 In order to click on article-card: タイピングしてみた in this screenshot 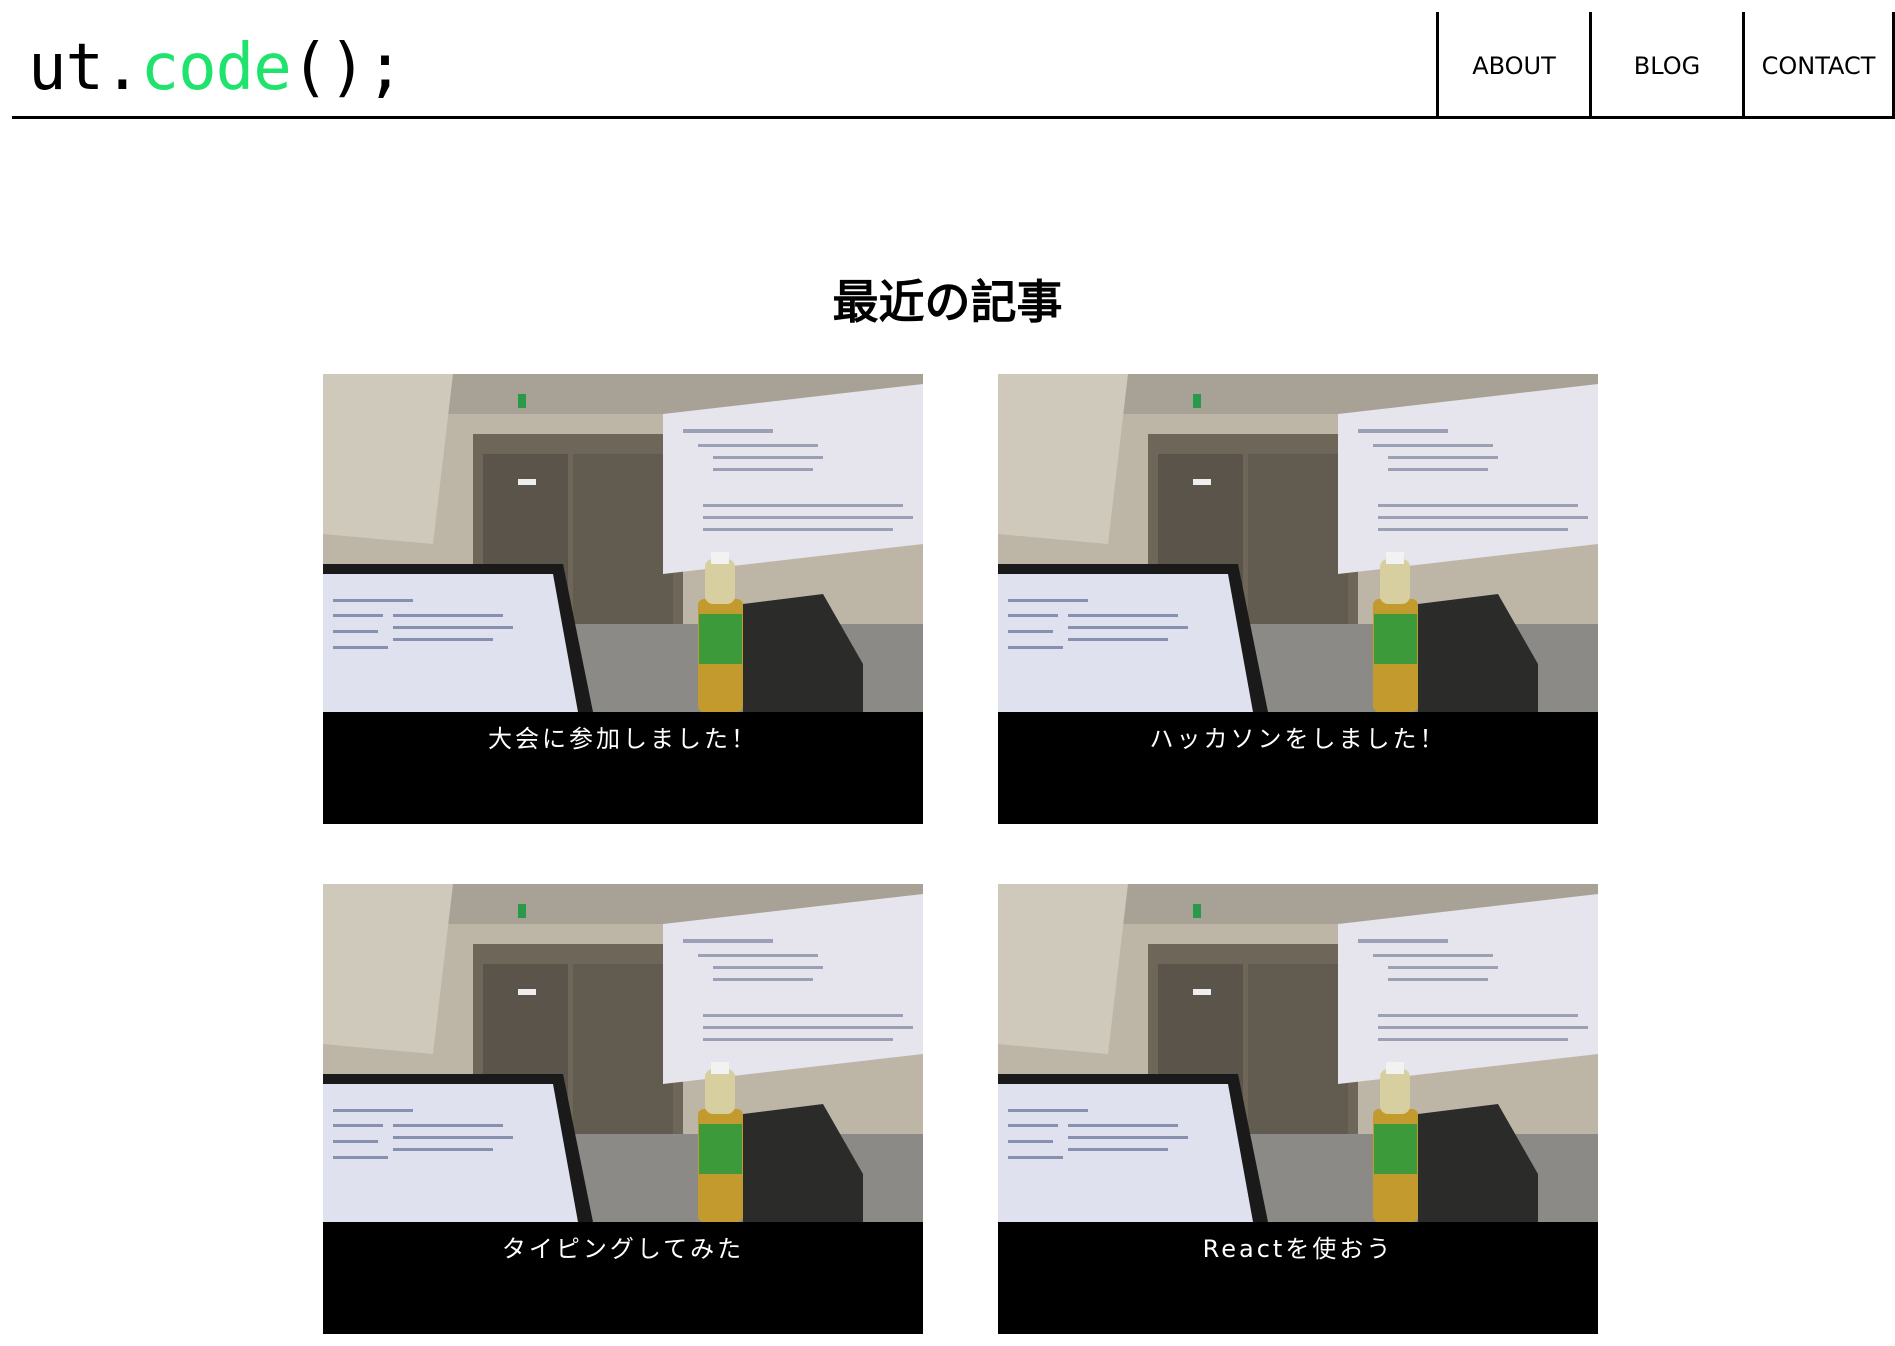, I will do `click(623, 1109)`.